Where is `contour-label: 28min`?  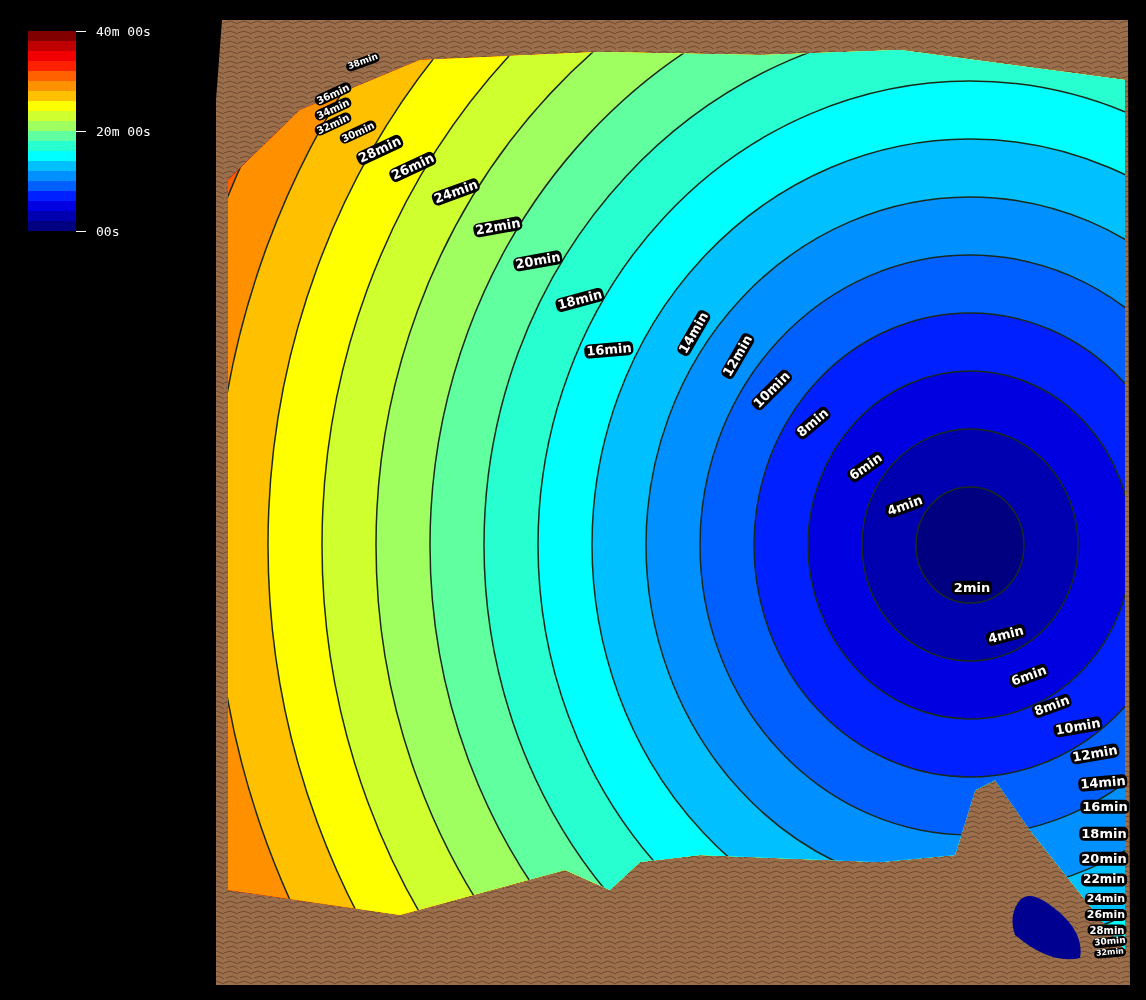
contour-label: 28min is located at coordinates (1107, 930).